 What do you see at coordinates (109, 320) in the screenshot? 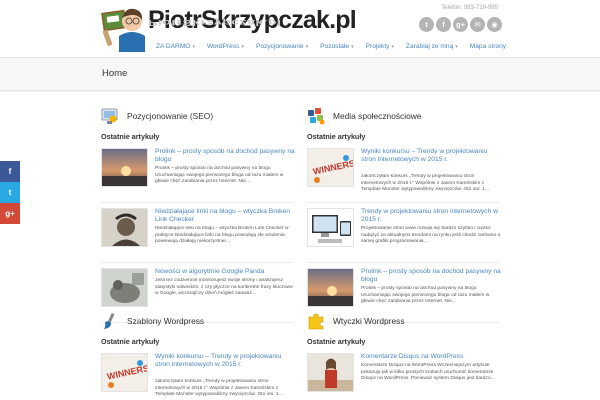
I see `brush-icon` at bounding box center [109, 320].